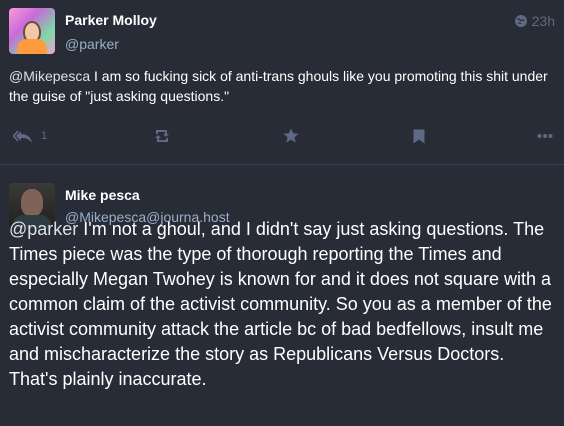  What do you see at coordinates (49, 76) in the screenshot?
I see `mention-link: @Mikepesca` at bounding box center [49, 76].